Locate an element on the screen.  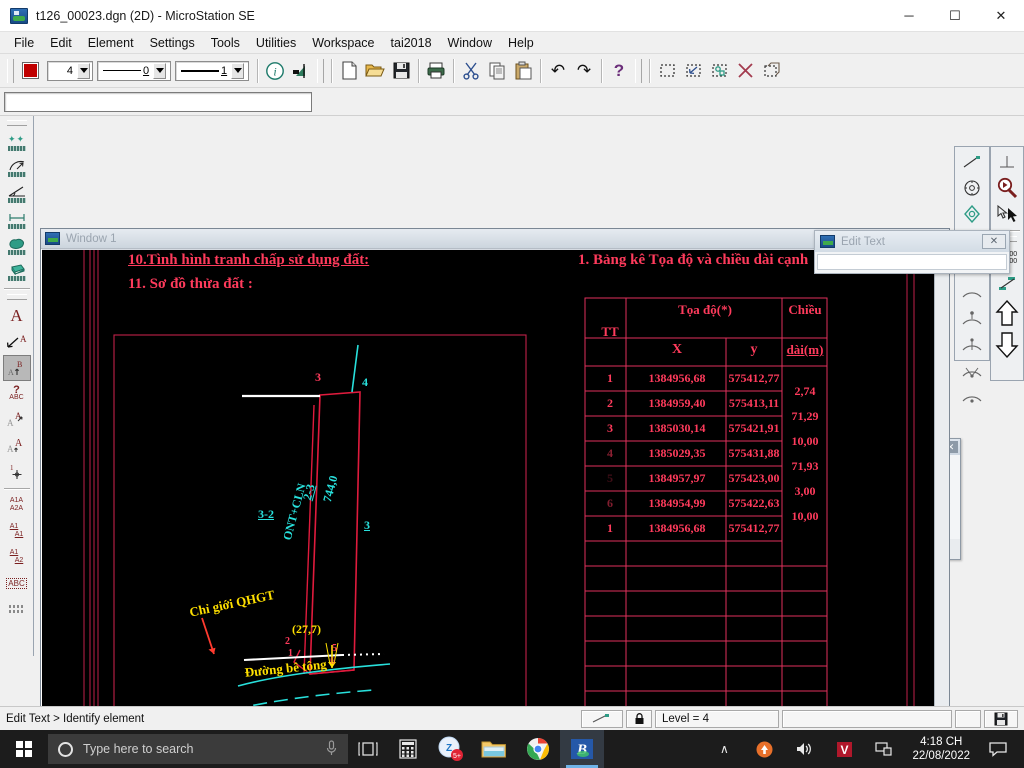
volume-icon is located at coordinates (804, 749).